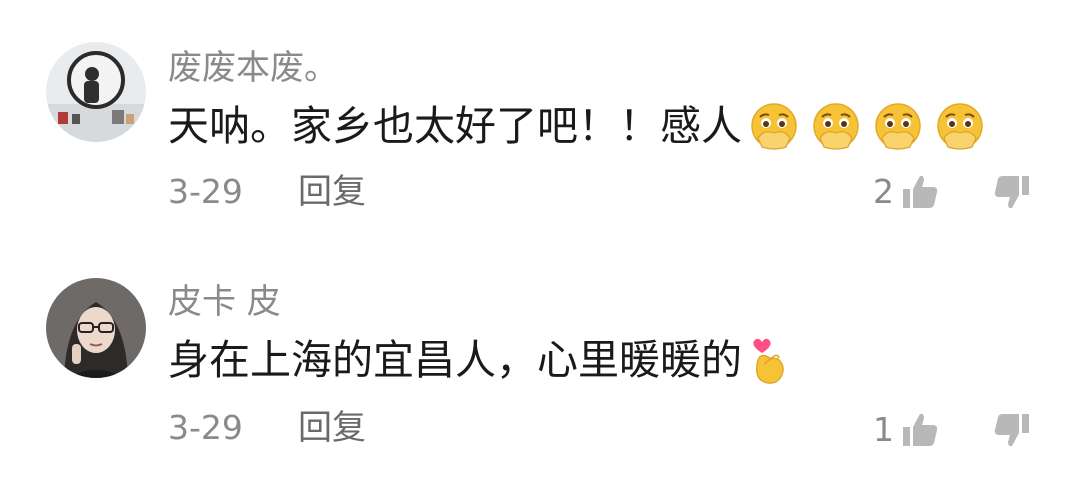 This screenshot has width=1080, height=488. I want to click on username: 皮卡 皮, so click(224, 302).